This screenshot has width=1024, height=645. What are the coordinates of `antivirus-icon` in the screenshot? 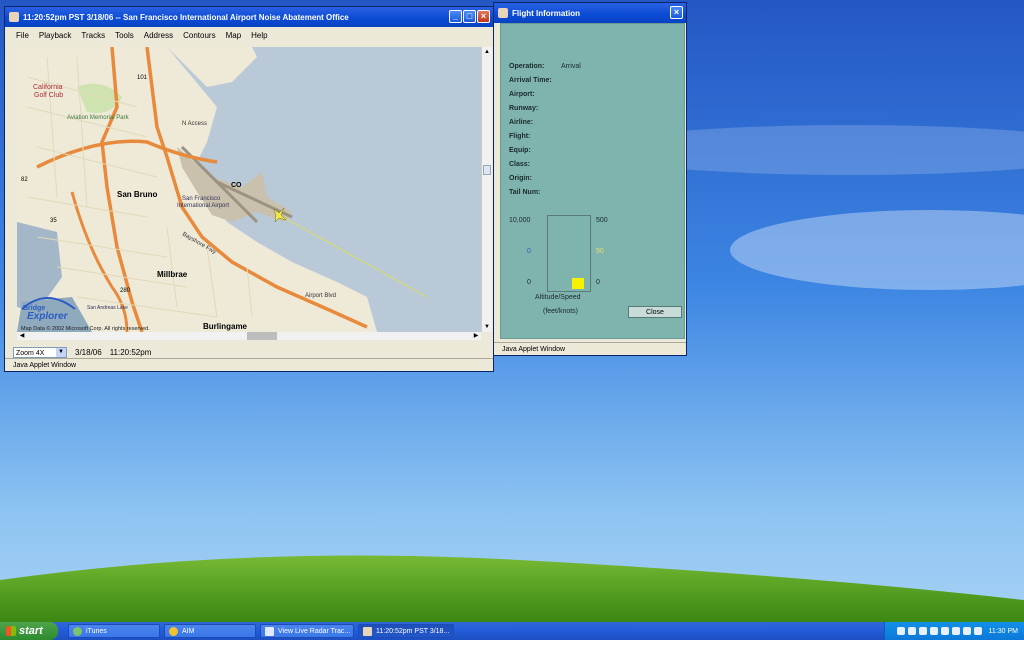 It's located at (933, 631).